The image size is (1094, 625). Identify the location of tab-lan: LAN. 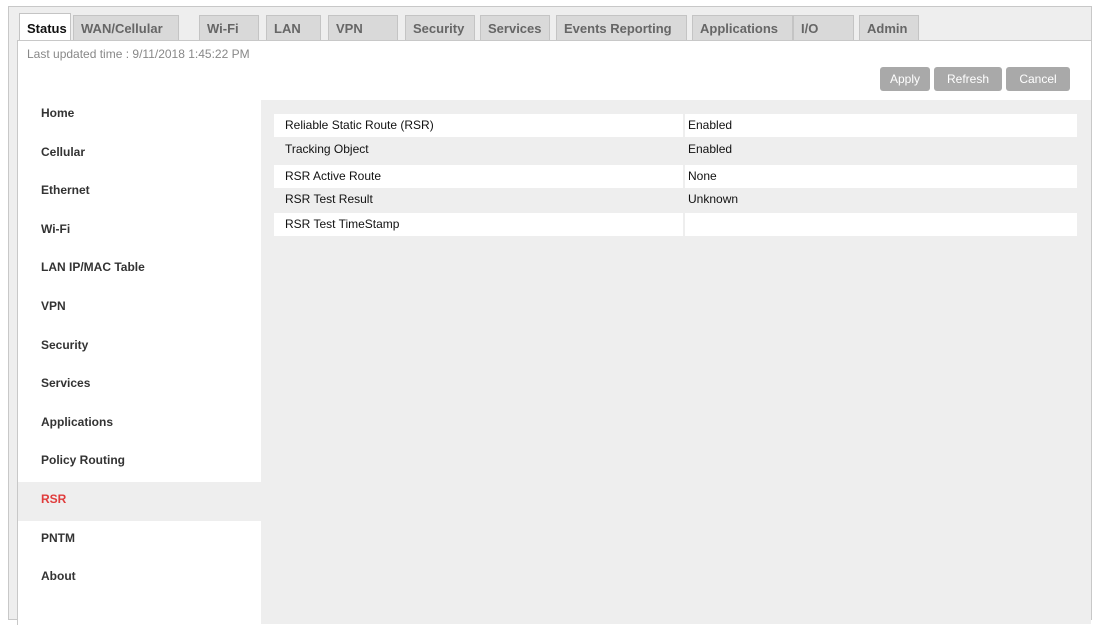
(293, 28).